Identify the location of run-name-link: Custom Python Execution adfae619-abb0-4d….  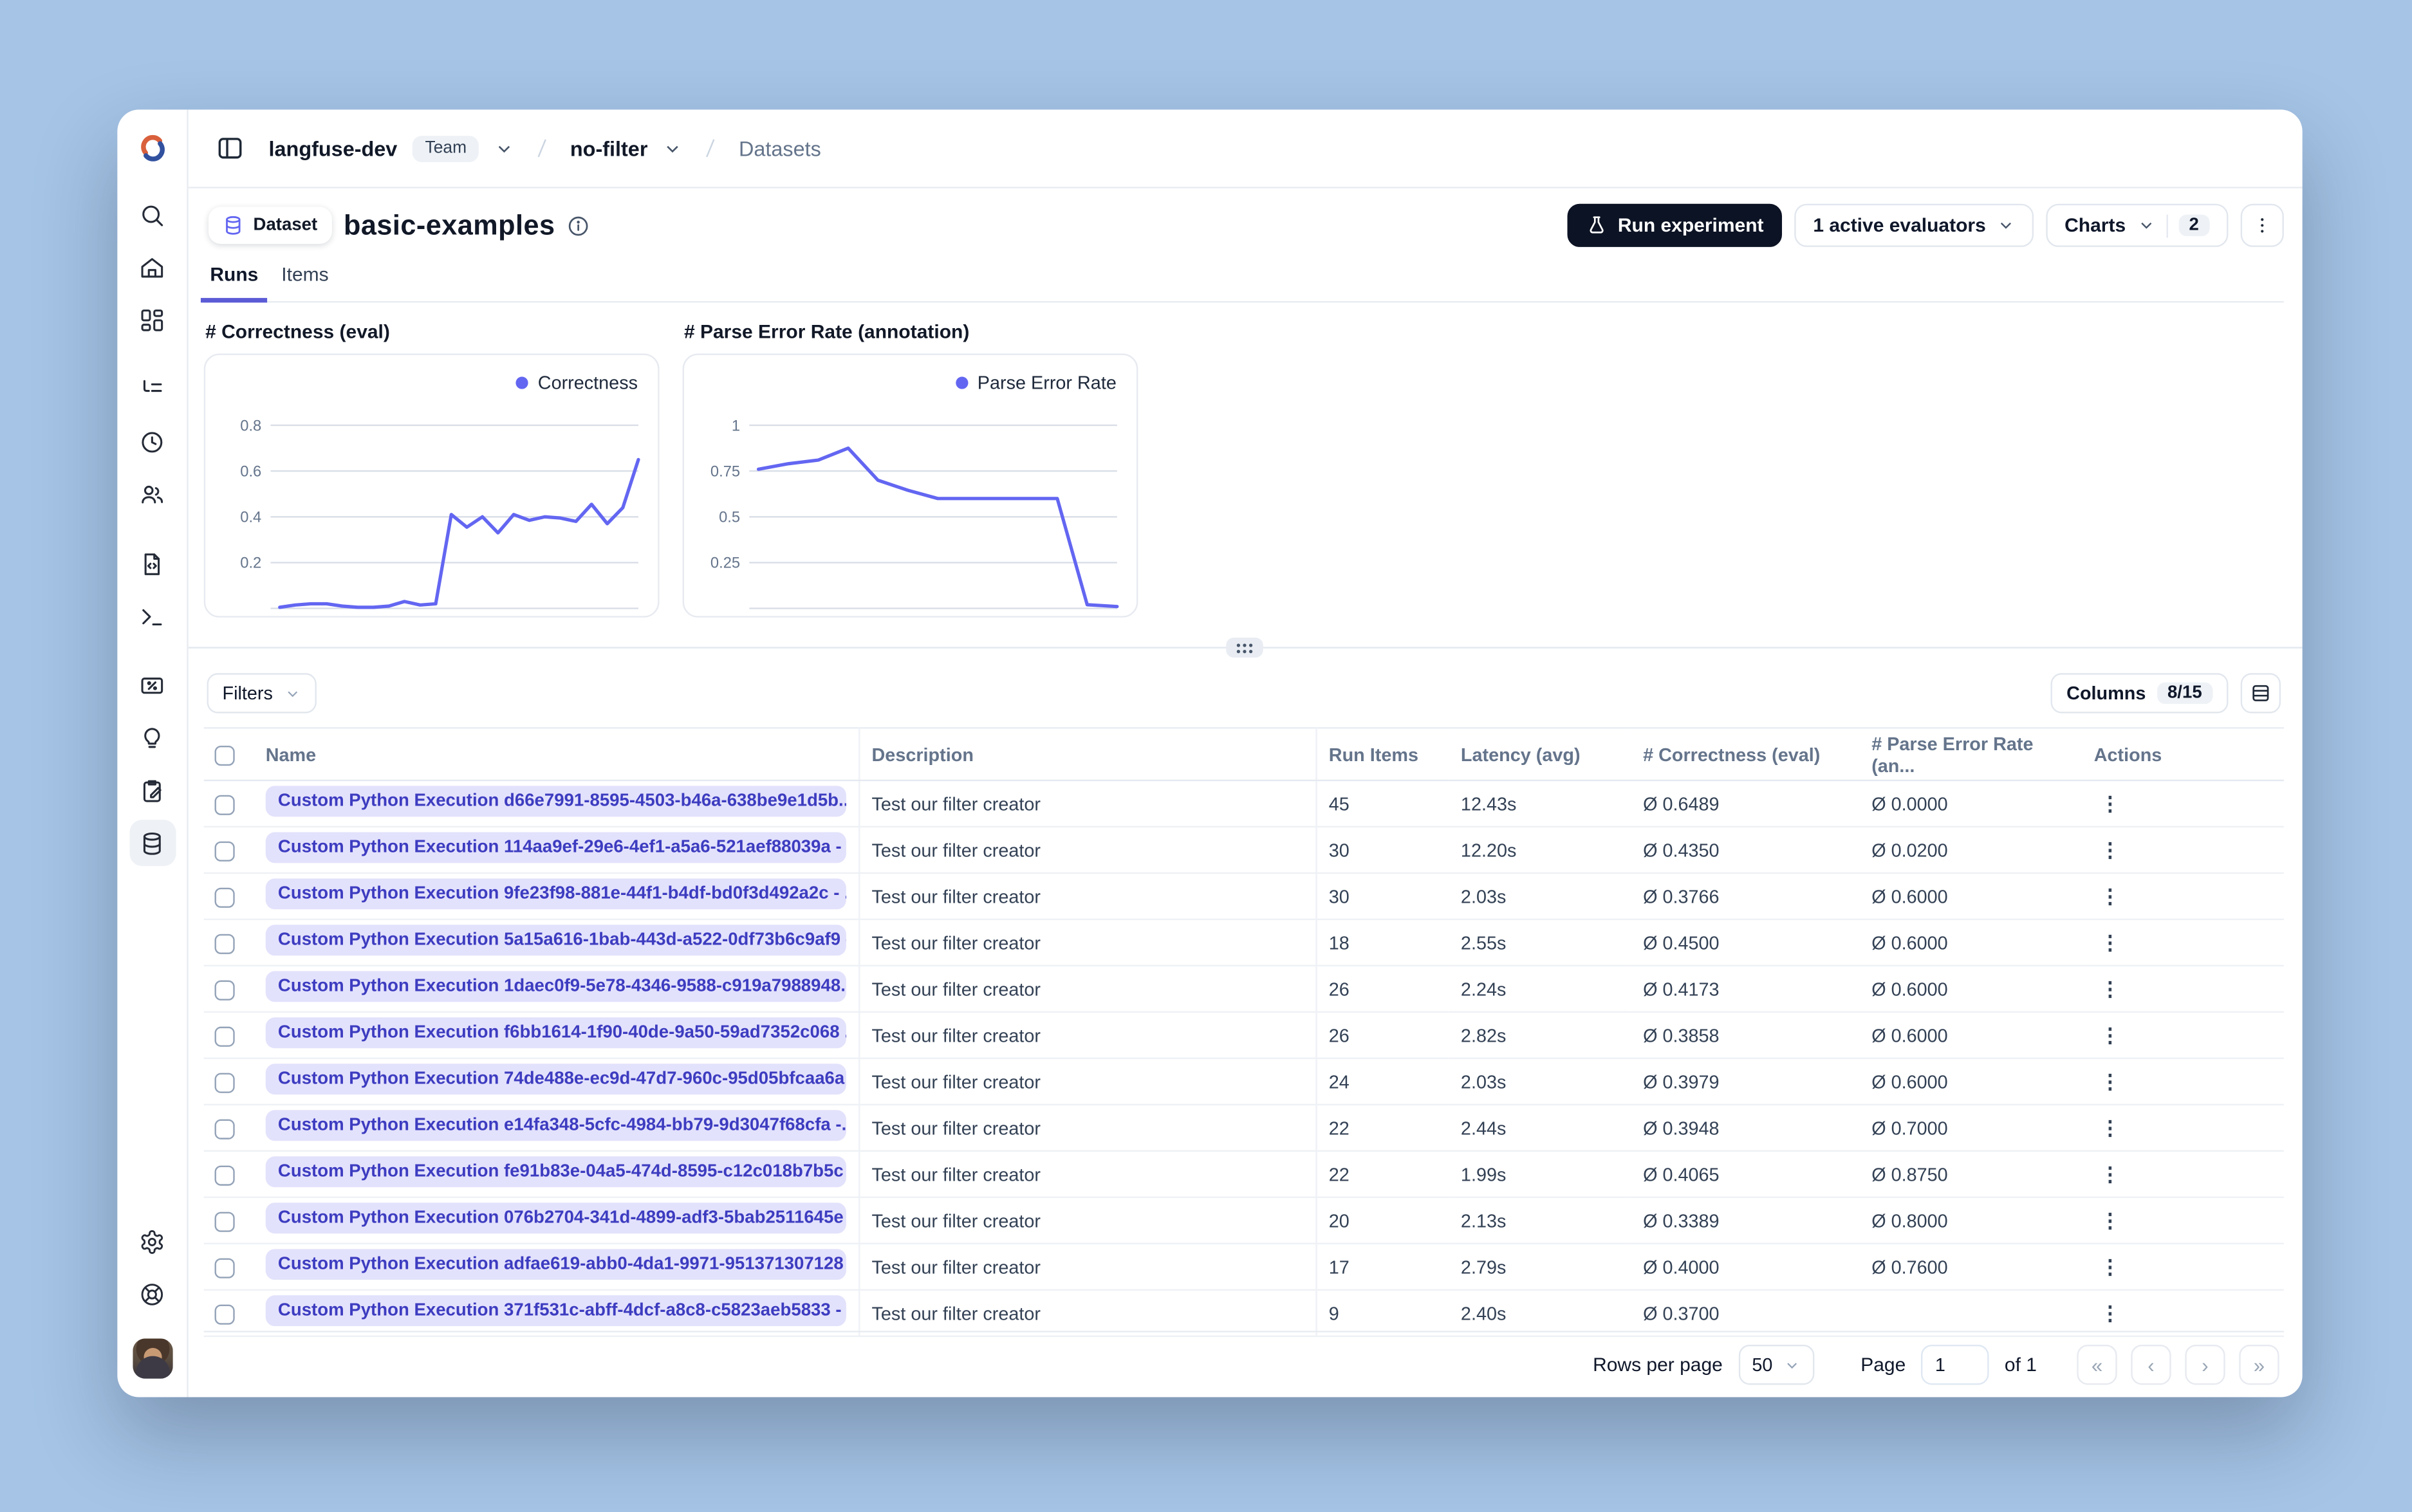
(555, 1264).